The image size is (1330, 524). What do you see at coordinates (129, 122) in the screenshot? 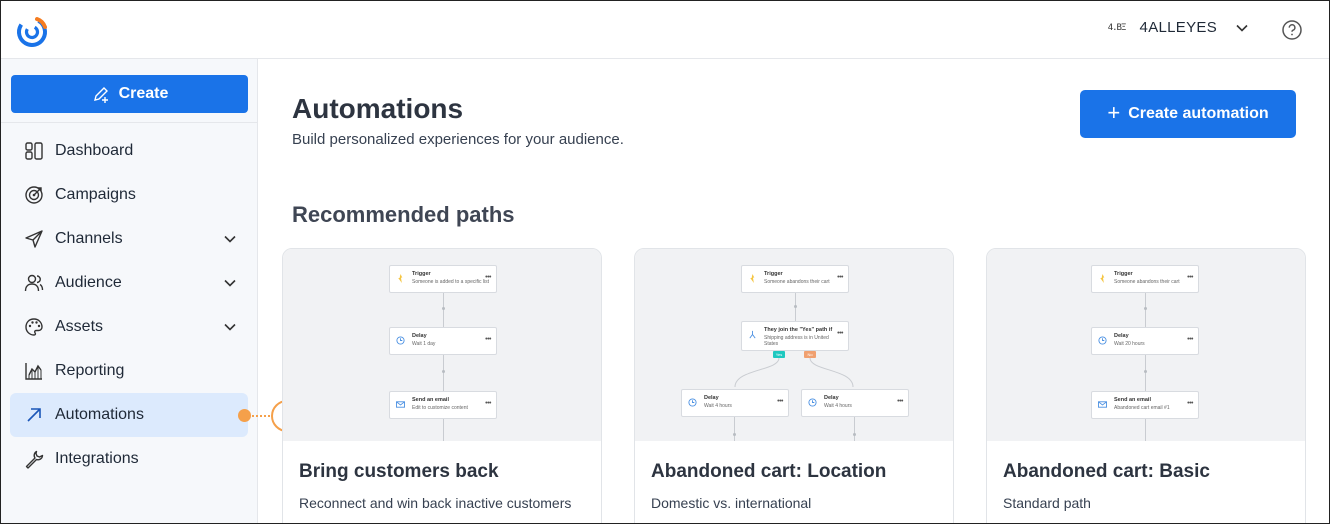
I see `sidebar-divider` at bounding box center [129, 122].